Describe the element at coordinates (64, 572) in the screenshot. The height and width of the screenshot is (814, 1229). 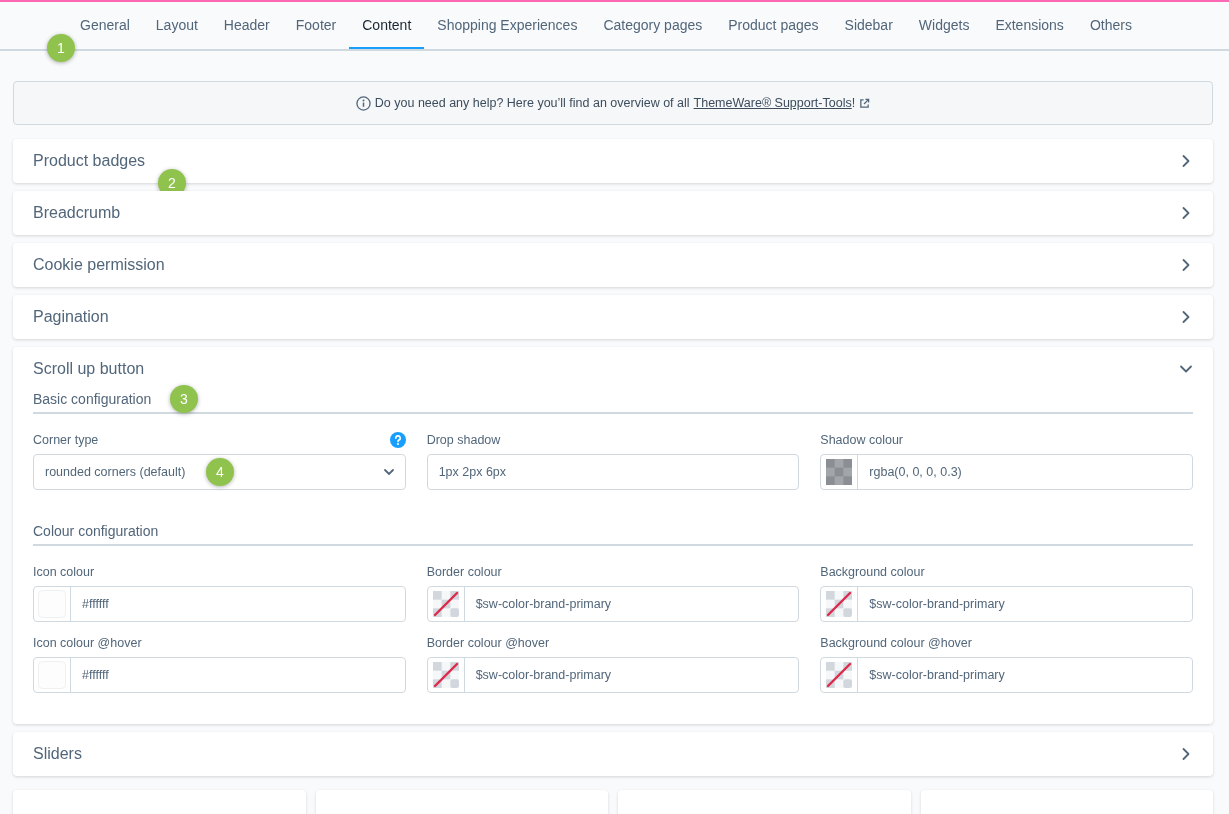
I see `field-label: Icon colour` at that location.